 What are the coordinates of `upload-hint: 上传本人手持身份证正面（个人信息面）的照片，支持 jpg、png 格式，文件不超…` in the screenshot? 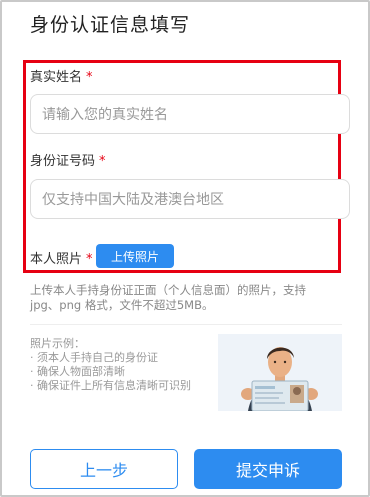 It's located at (187, 298).